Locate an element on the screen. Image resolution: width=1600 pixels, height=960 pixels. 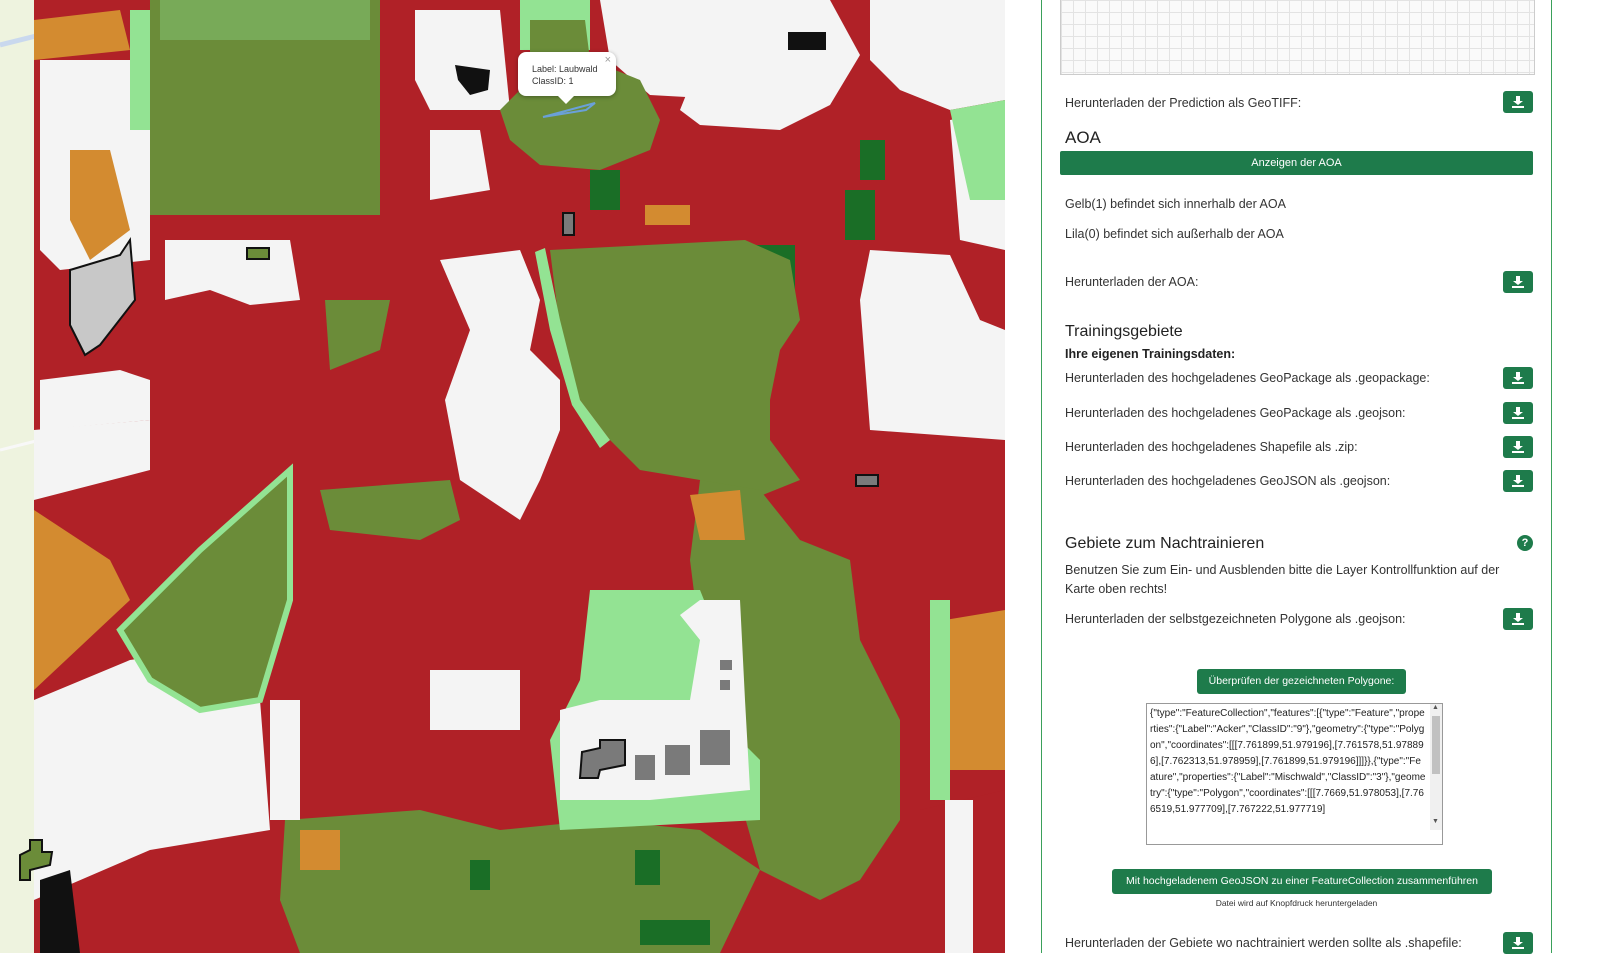
retrain-shapefile-download-button is located at coordinates (1518, 943).